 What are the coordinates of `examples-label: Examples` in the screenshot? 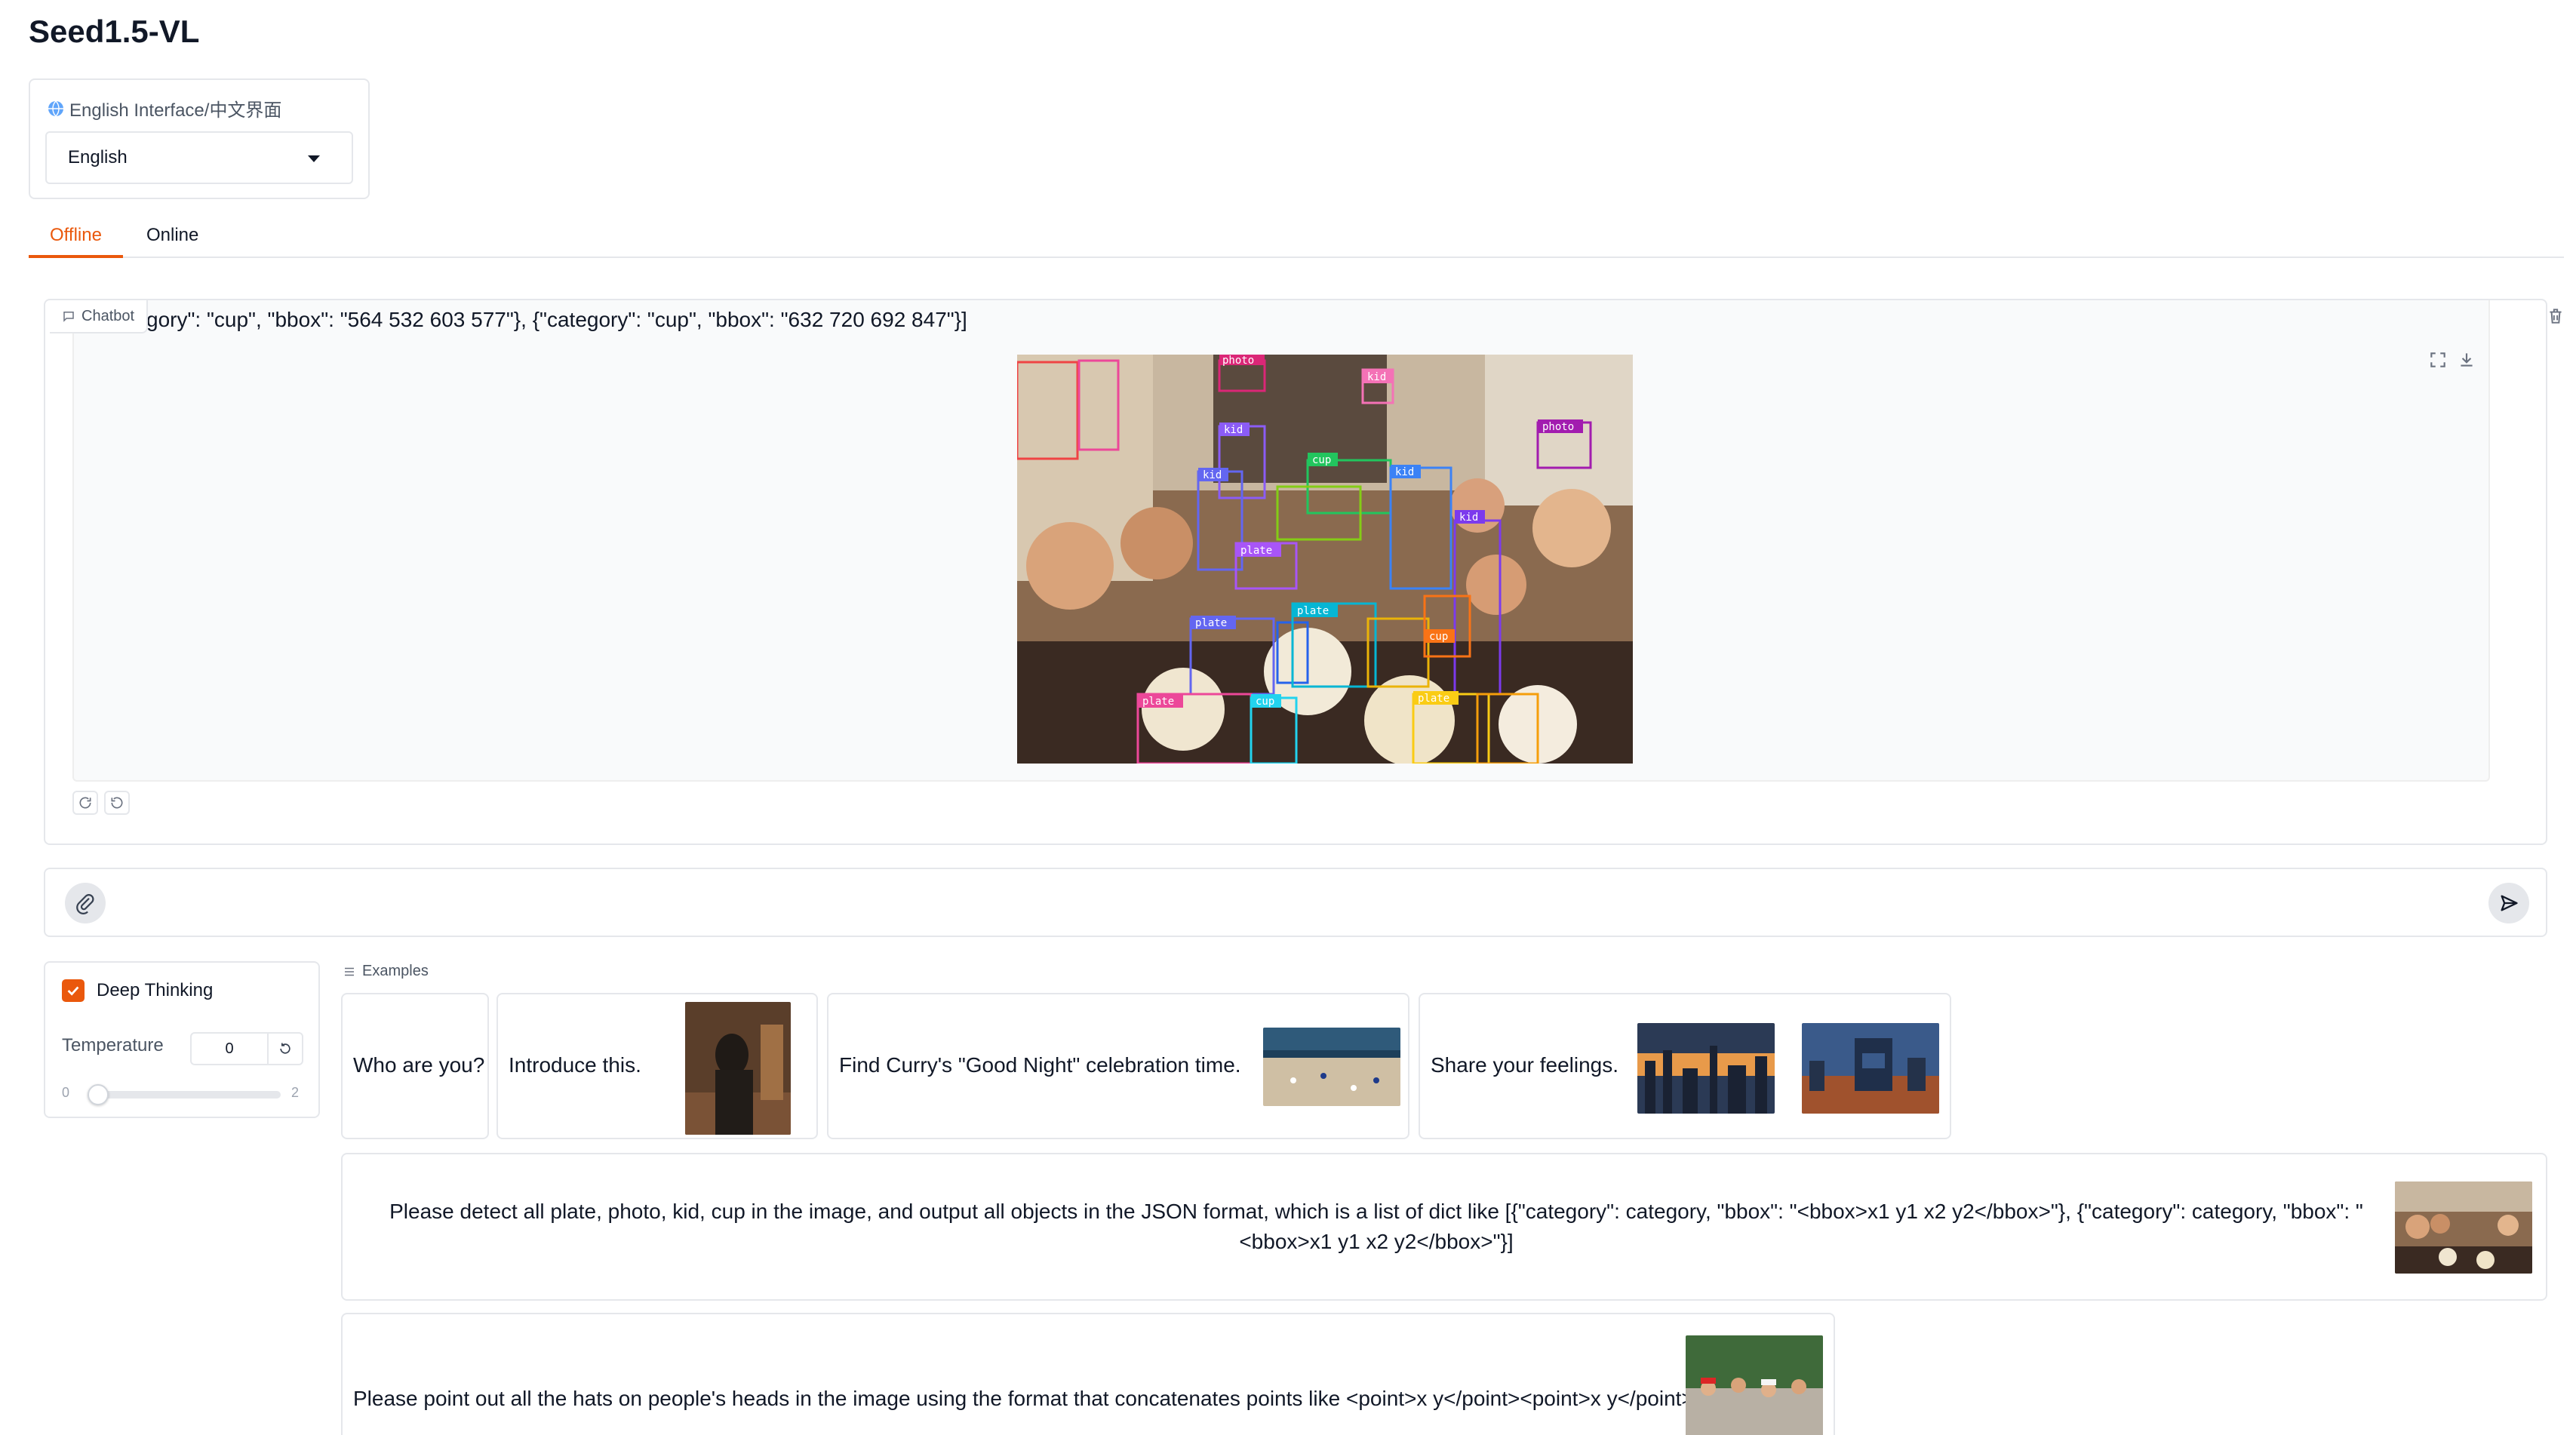 It's located at (386, 971).